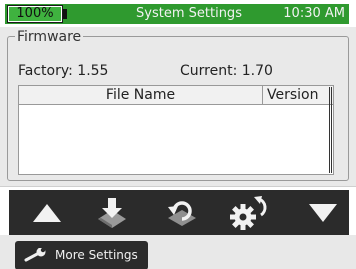  What do you see at coordinates (226, 71) in the screenshot?
I see `current-version: Current: 1.70` at bounding box center [226, 71].